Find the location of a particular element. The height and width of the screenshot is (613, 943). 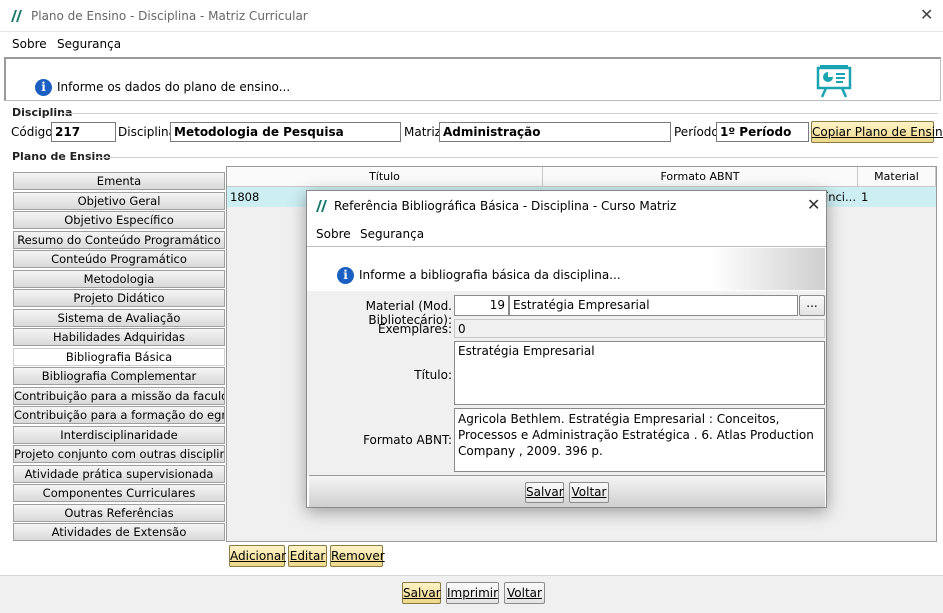

presentation-board-icon is located at coordinates (834, 82).